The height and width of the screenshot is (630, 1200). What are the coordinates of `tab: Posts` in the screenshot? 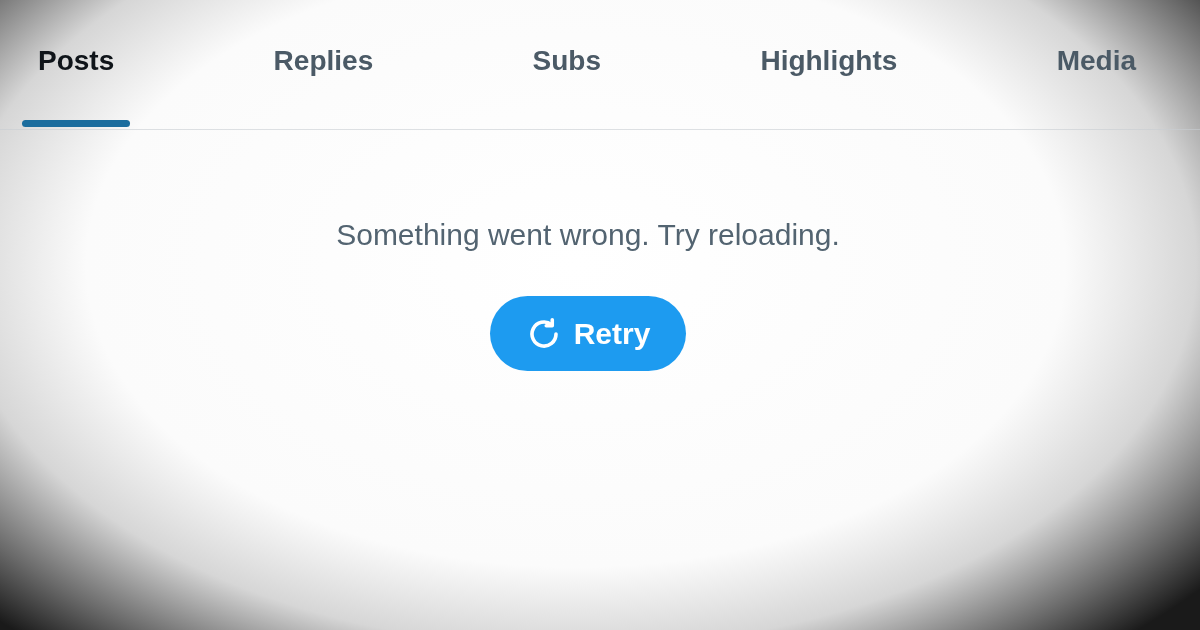 It's located at (76, 64).